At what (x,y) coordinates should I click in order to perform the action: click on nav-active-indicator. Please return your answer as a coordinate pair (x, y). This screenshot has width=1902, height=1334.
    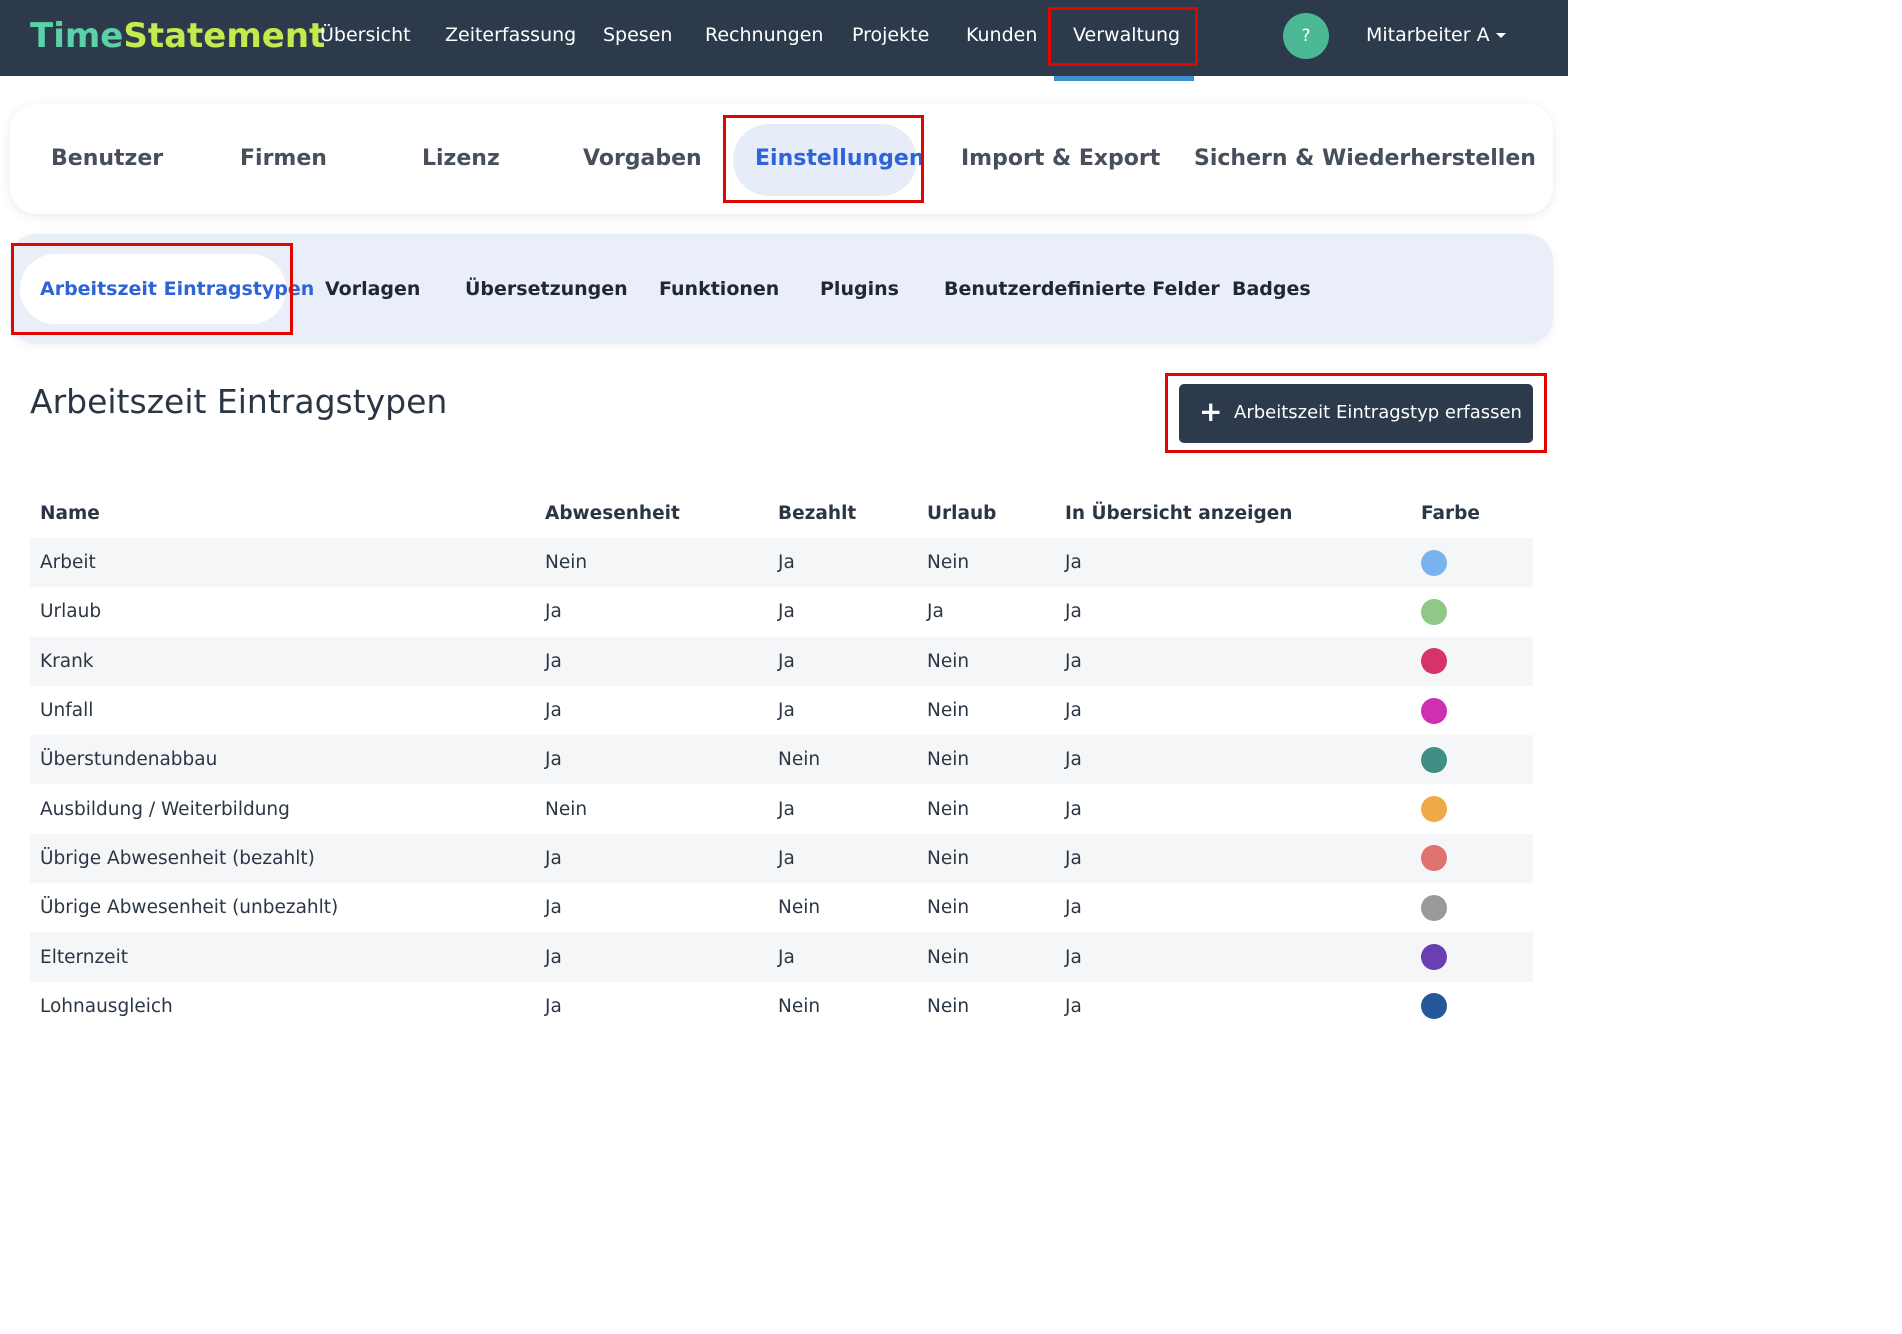
    Looking at the image, I should click on (1124, 78).